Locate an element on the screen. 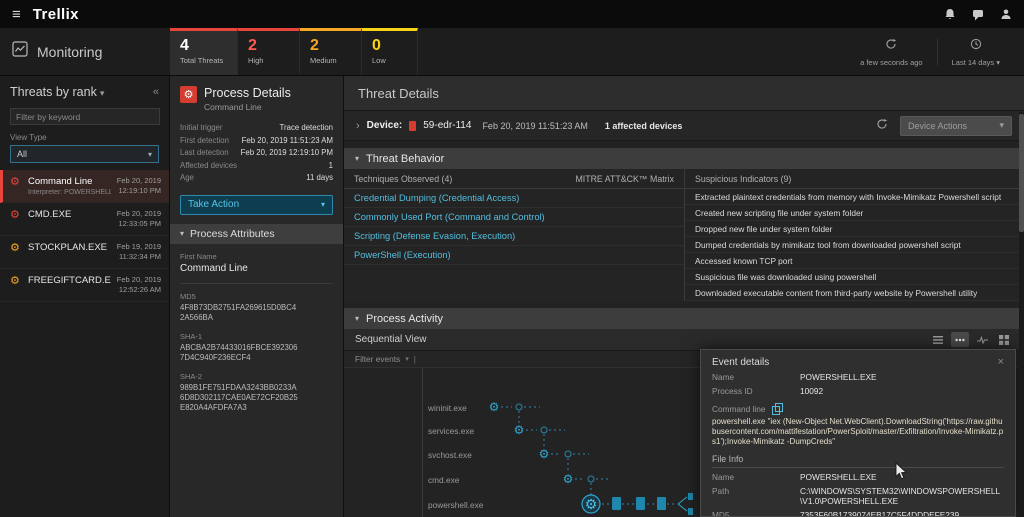  grid-view-icon is located at coordinates (1004, 339).